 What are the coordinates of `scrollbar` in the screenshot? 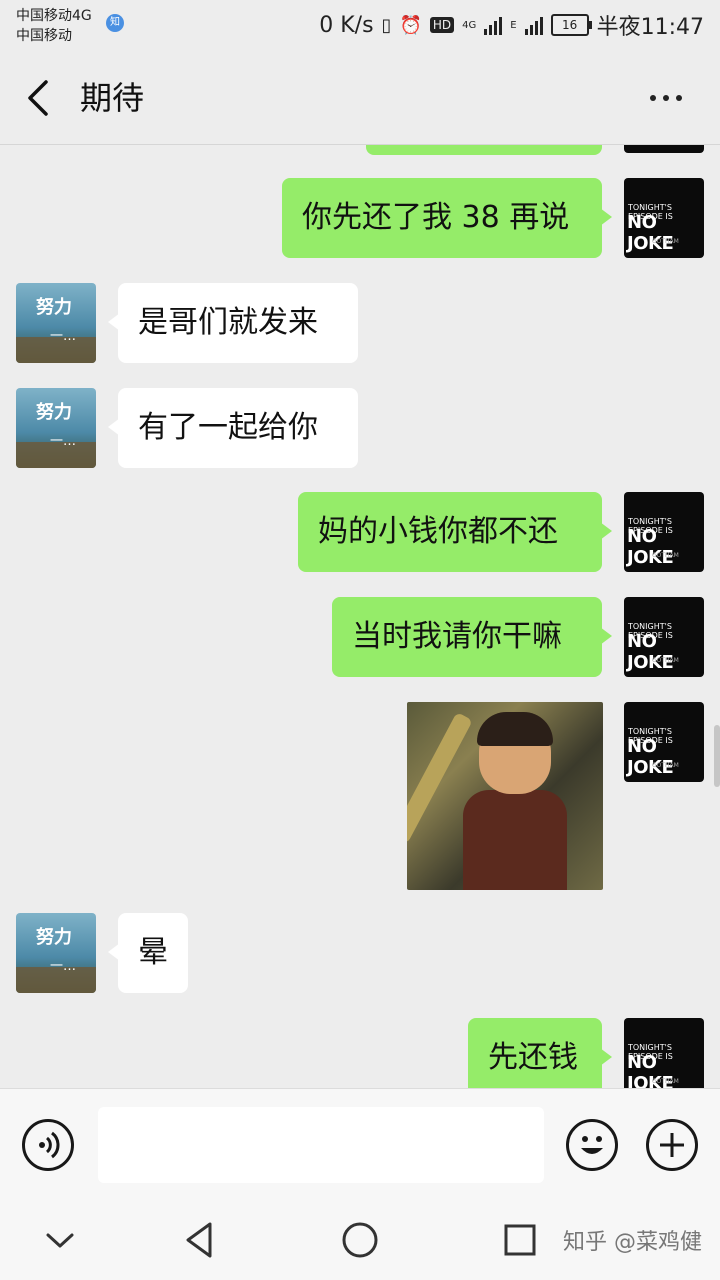 It's located at (717, 756).